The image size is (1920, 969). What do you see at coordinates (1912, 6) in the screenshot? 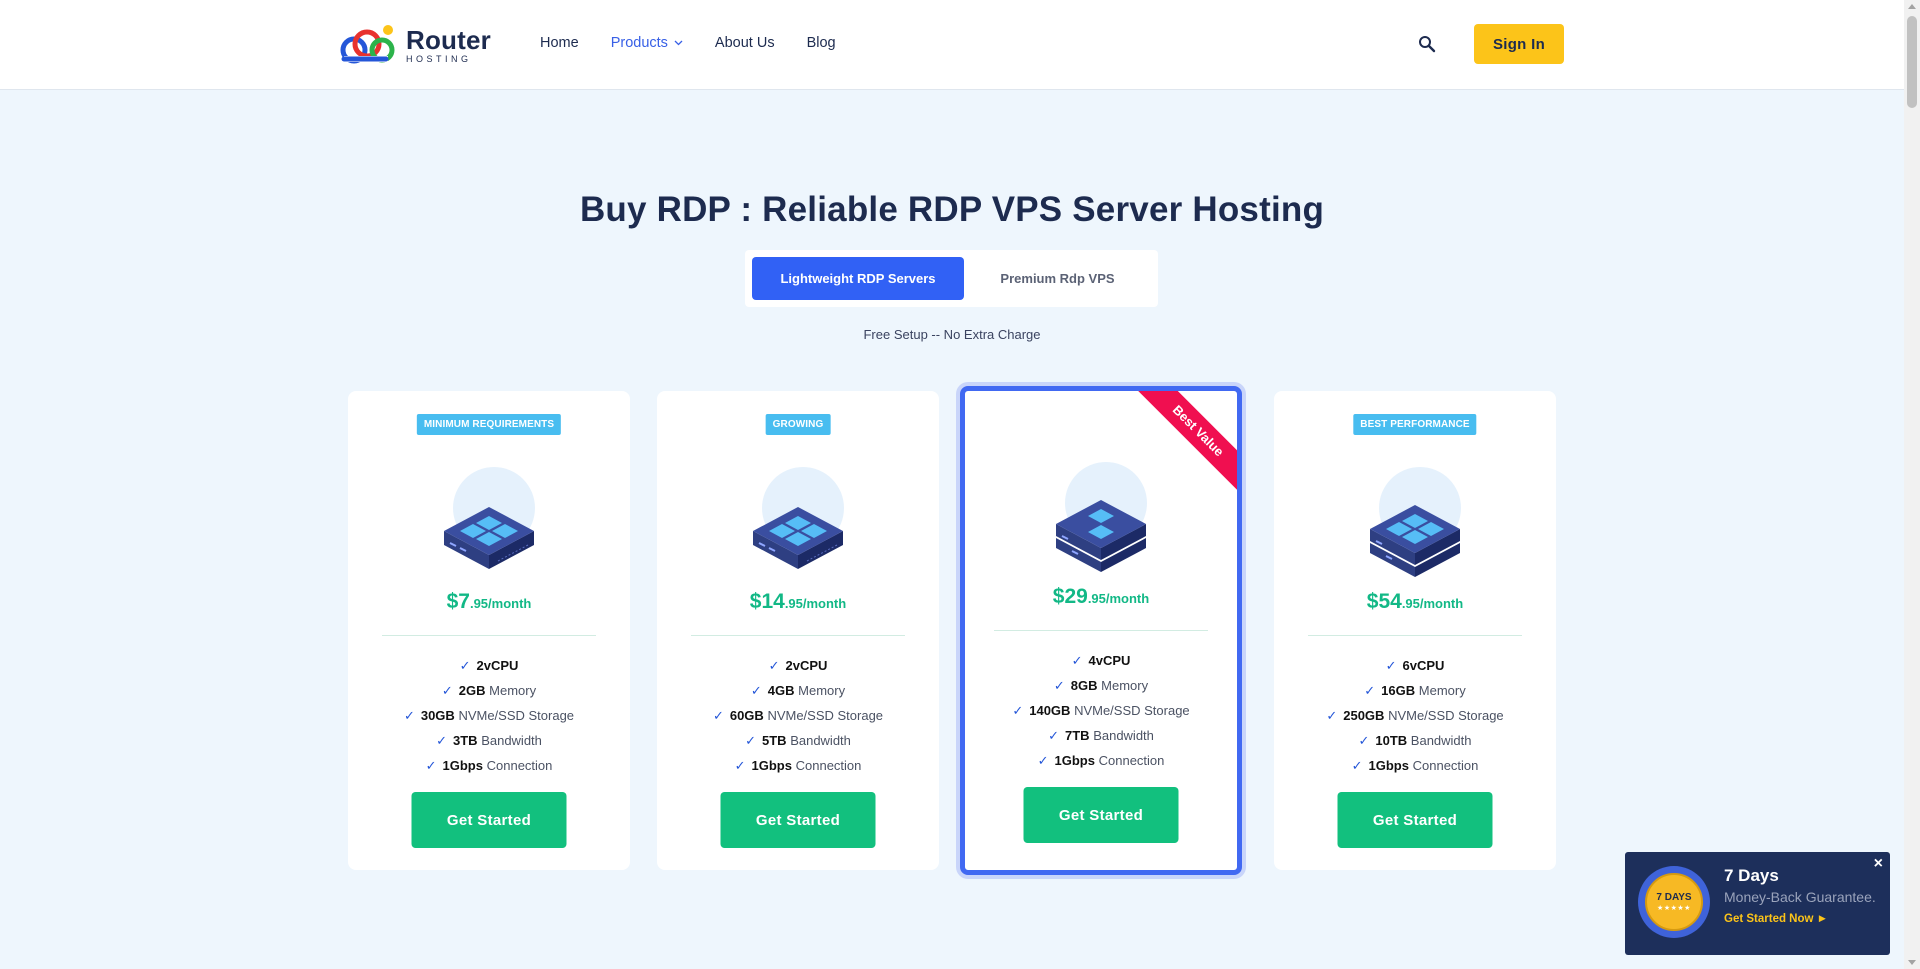
I see `scroll-up-arrow-icon` at bounding box center [1912, 6].